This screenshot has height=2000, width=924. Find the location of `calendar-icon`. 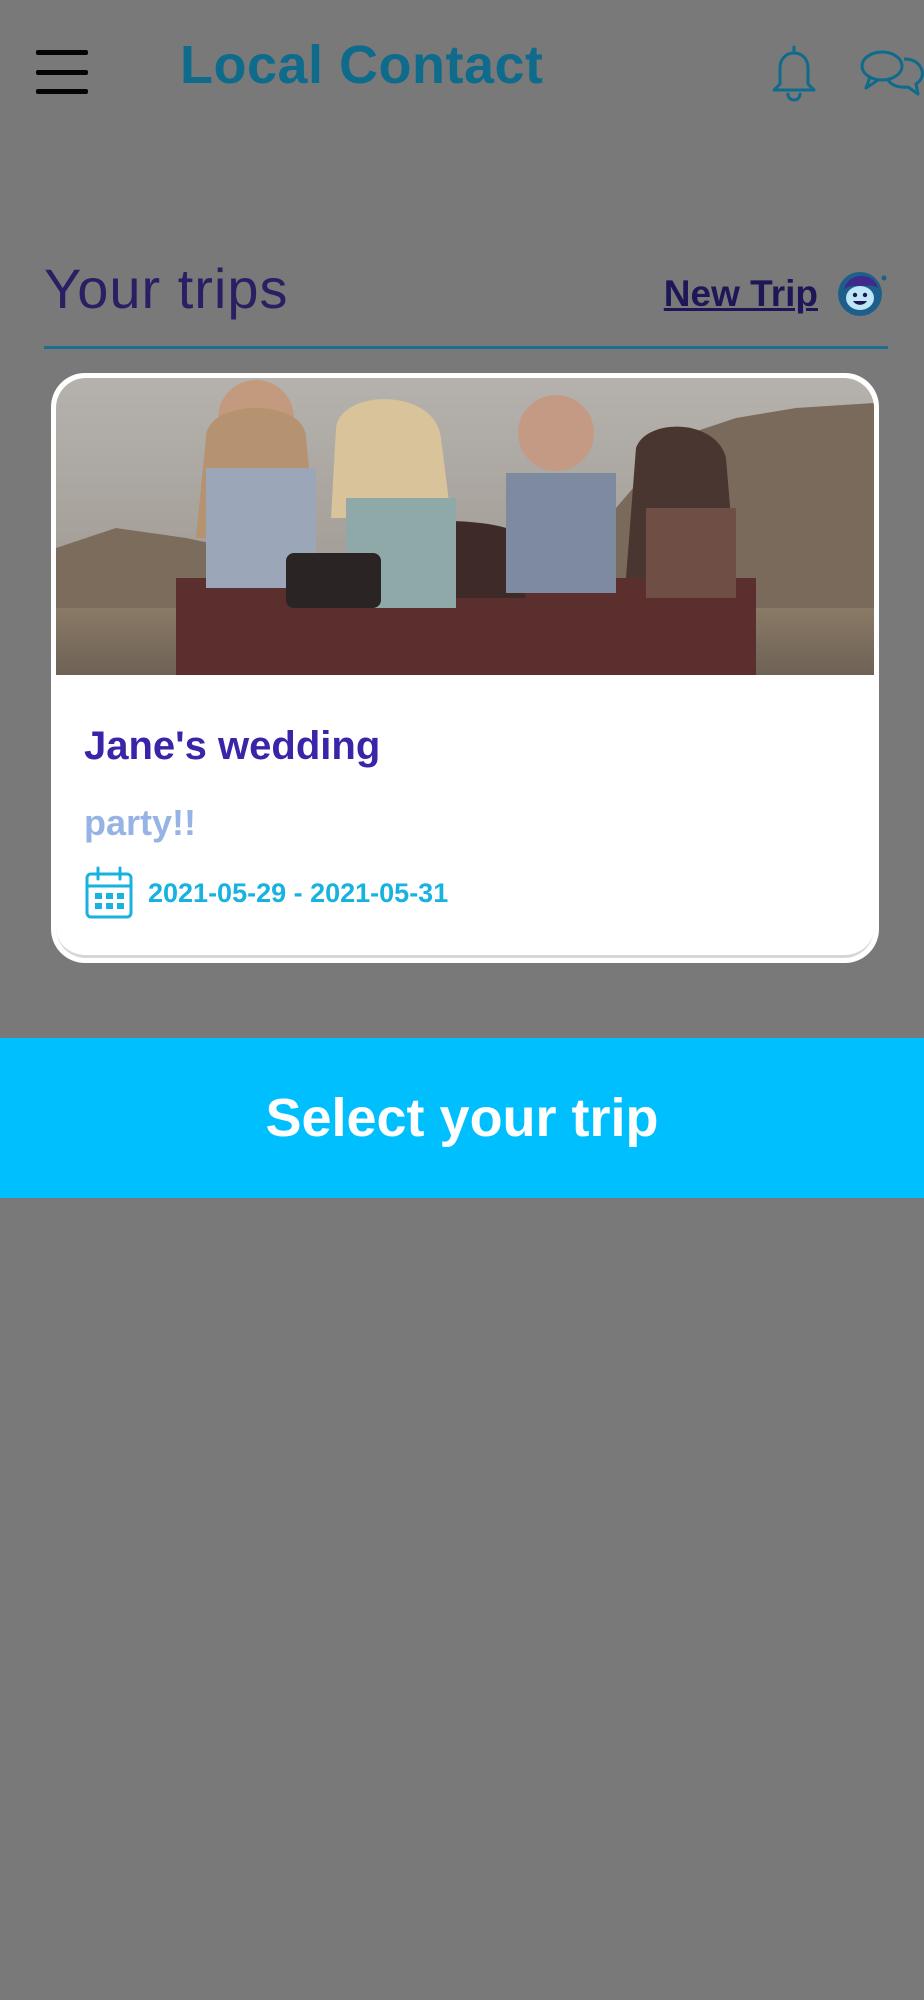

calendar-icon is located at coordinates (109, 892).